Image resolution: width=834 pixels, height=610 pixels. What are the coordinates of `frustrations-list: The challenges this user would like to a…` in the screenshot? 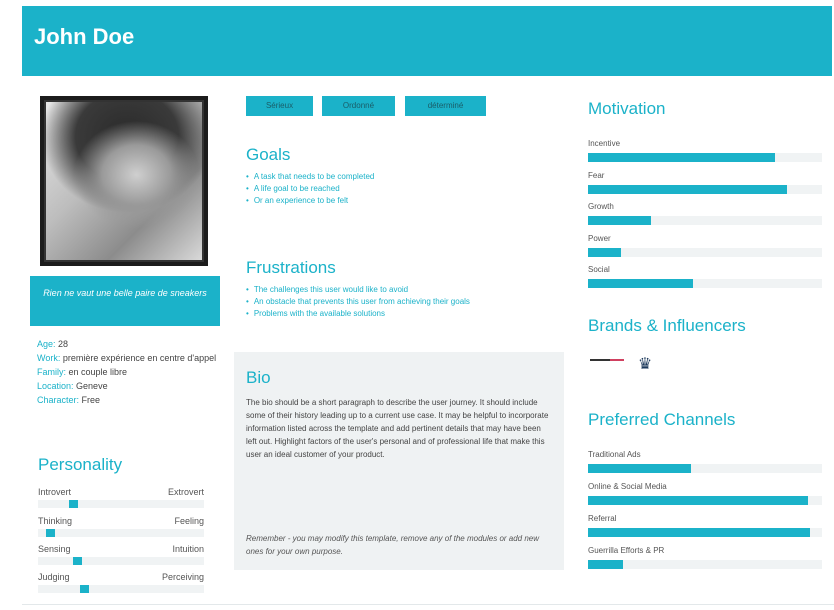 It's located at (406, 302).